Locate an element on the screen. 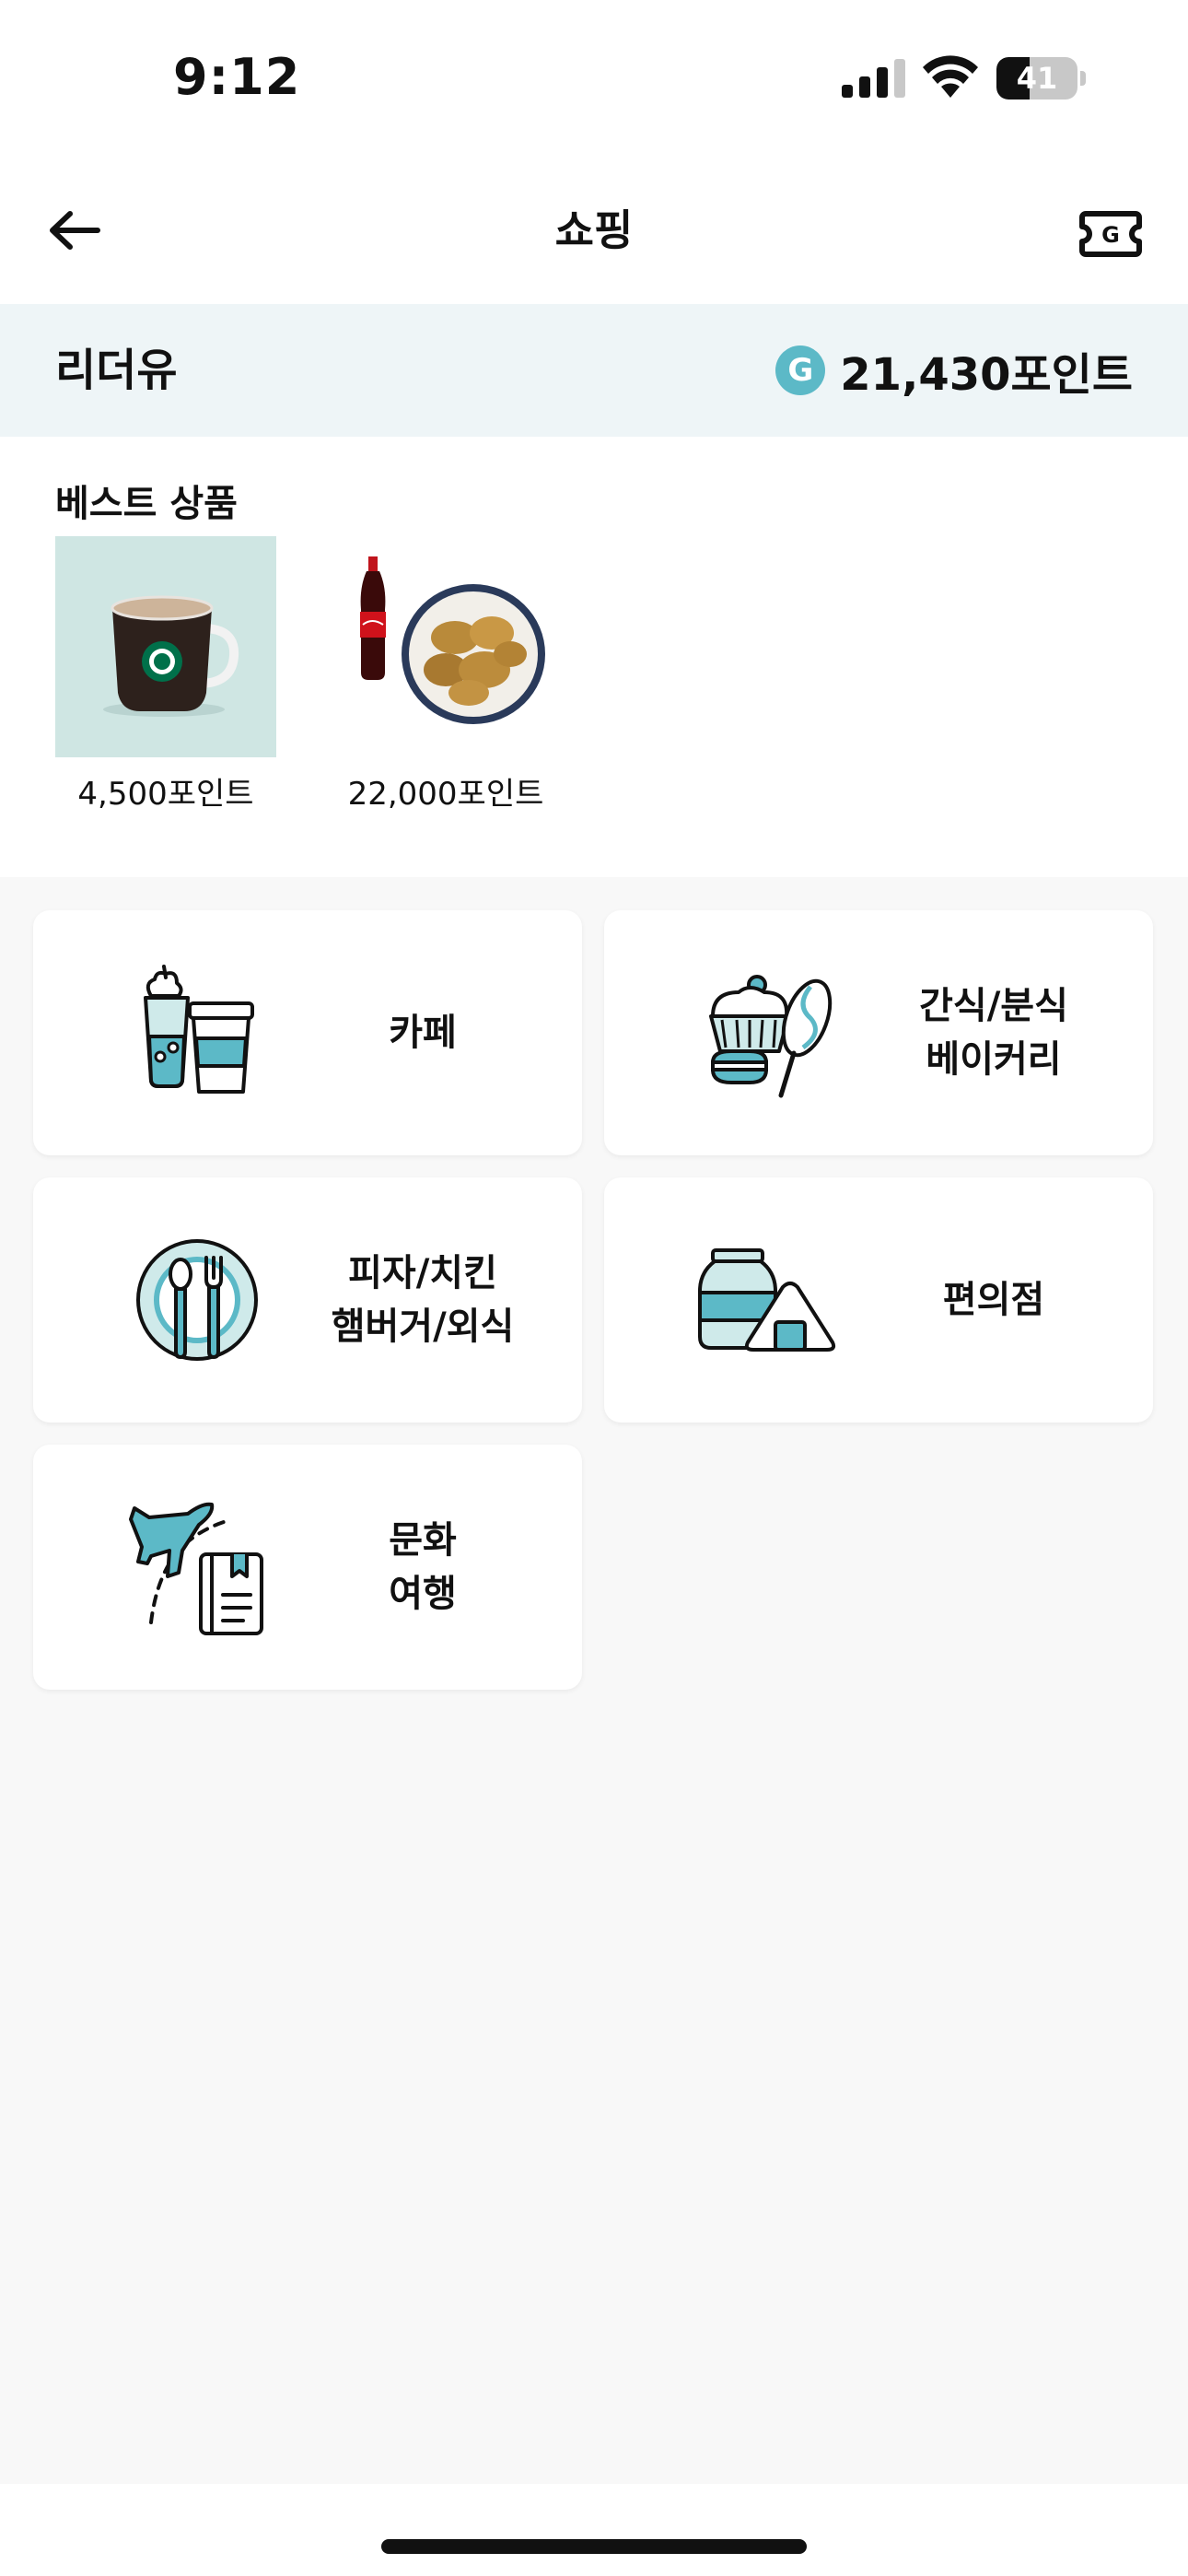 Image resolution: width=1188 pixels, height=2576 pixels. points-balance: G 21,430포인트 is located at coordinates (954, 370).